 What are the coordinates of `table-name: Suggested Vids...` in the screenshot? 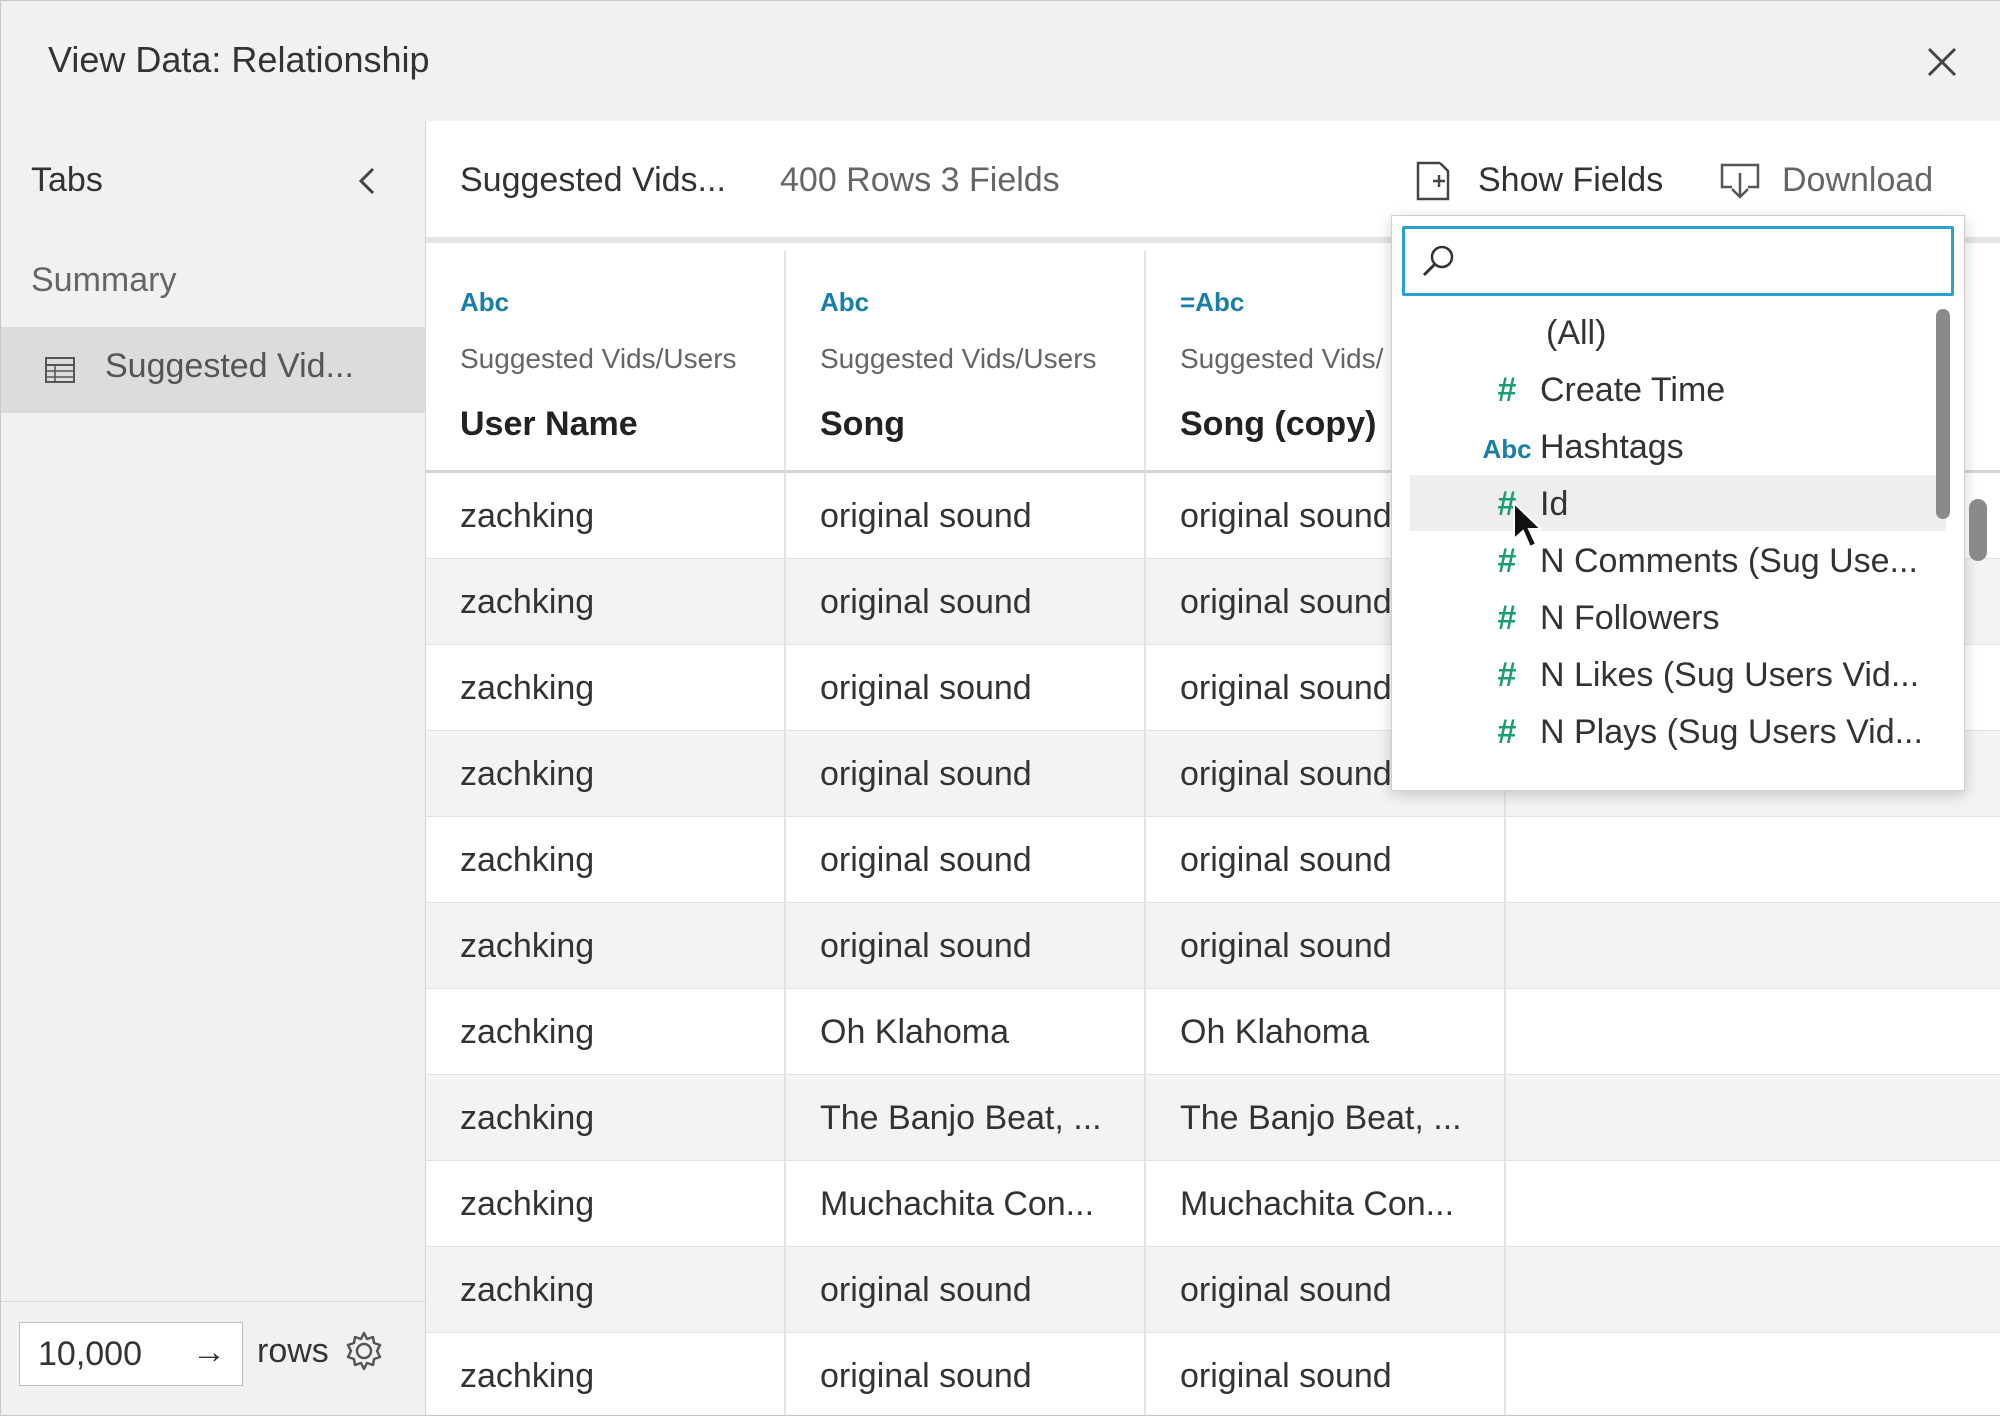 It's located at (593, 180).